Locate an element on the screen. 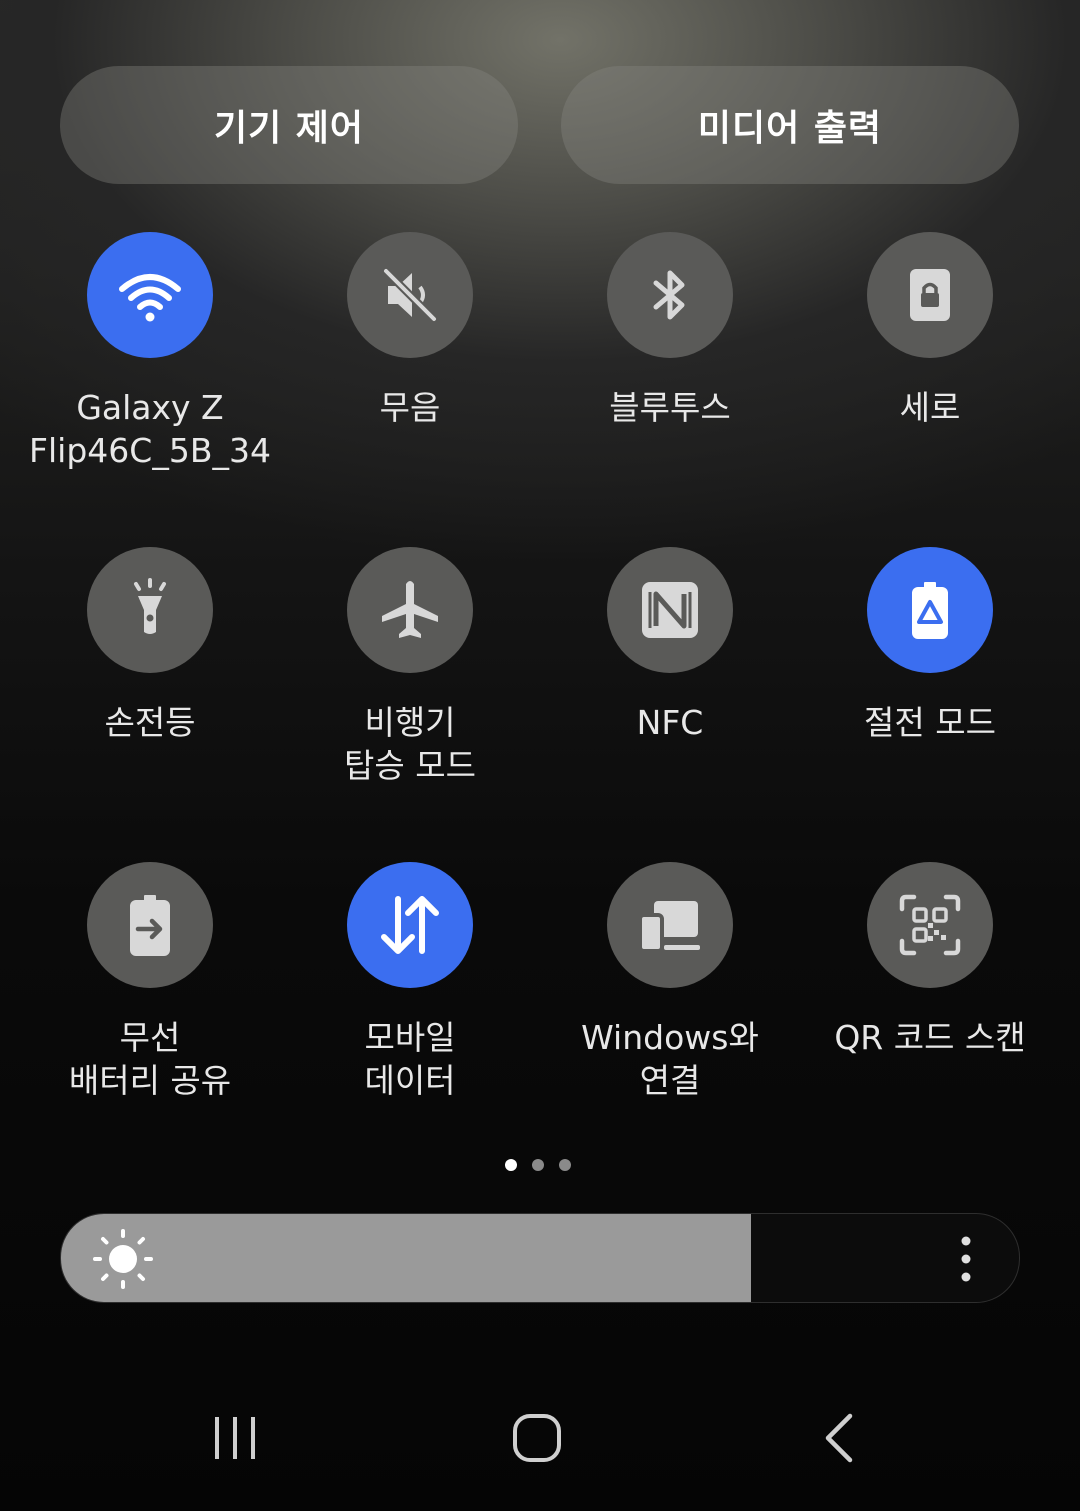  home-button is located at coordinates (537, 1438).